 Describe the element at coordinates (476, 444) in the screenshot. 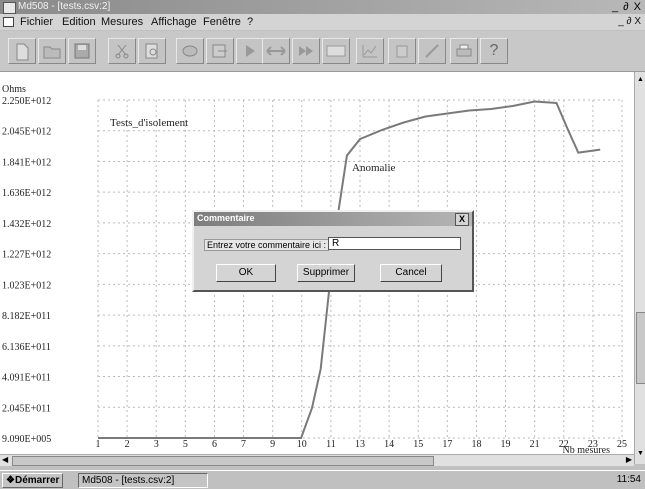

I see `x-tick-label: 18` at that location.